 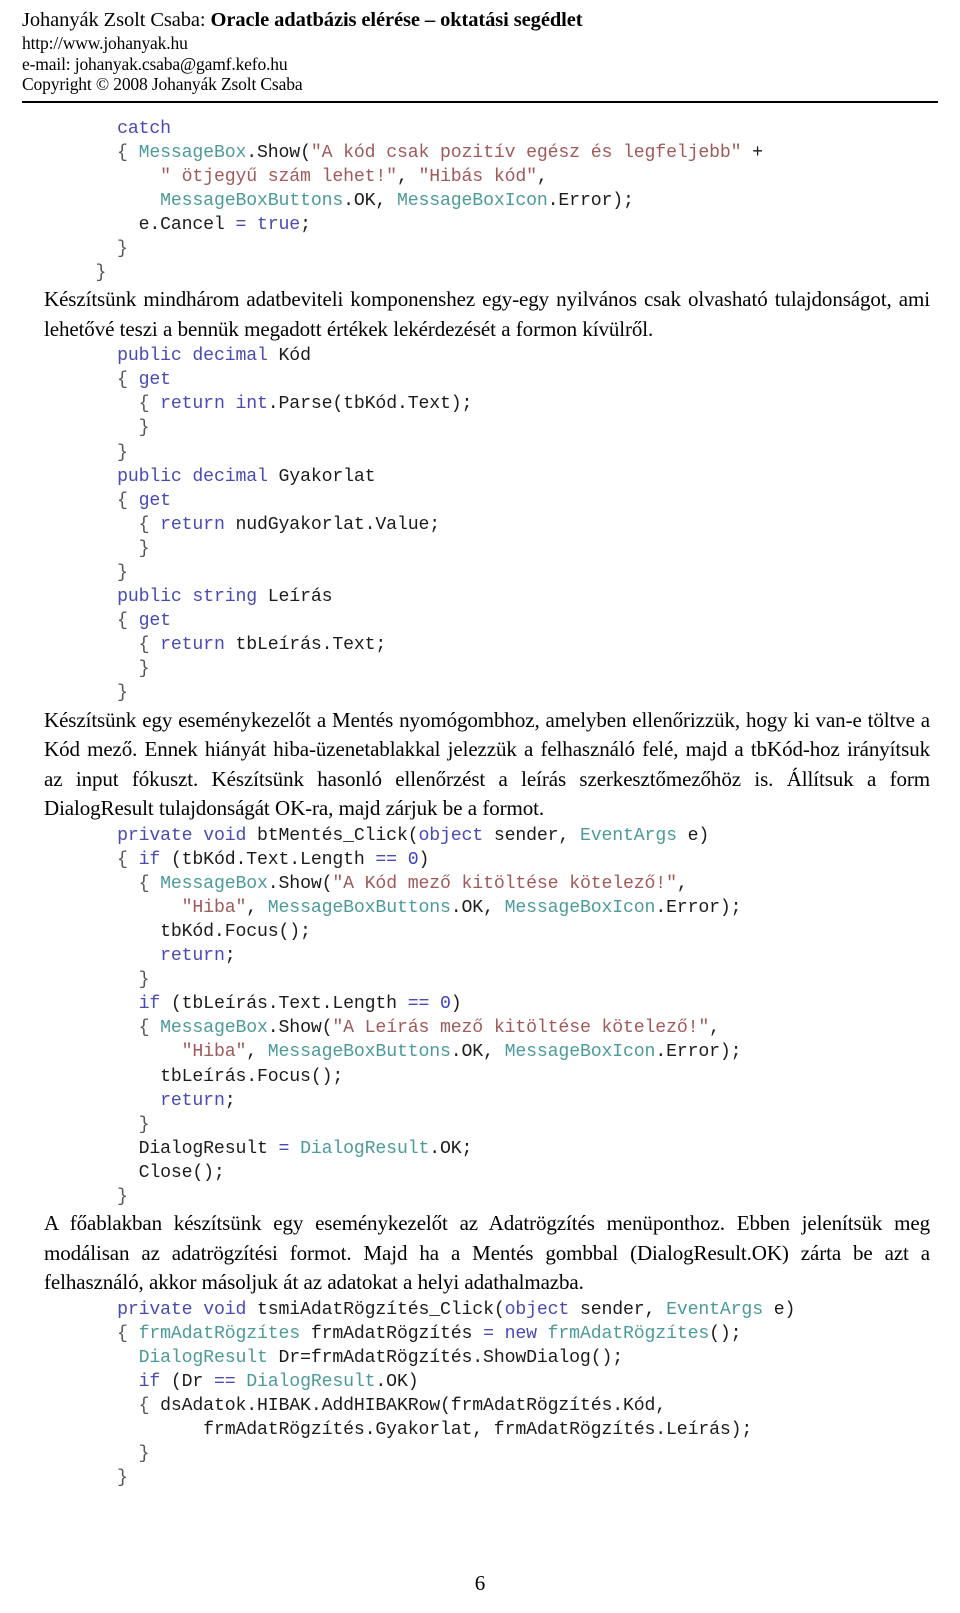 What do you see at coordinates (144, 128) in the screenshot?
I see `code-token: catch` at bounding box center [144, 128].